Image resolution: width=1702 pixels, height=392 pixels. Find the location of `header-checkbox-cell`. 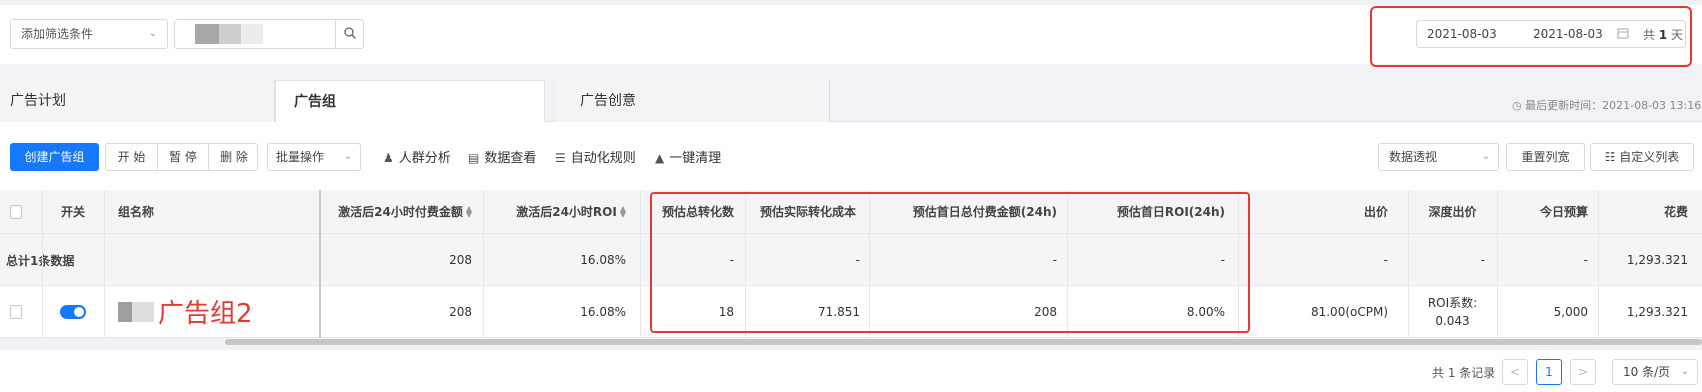

header-checkbox-cell is located at coordinates (16, 211).